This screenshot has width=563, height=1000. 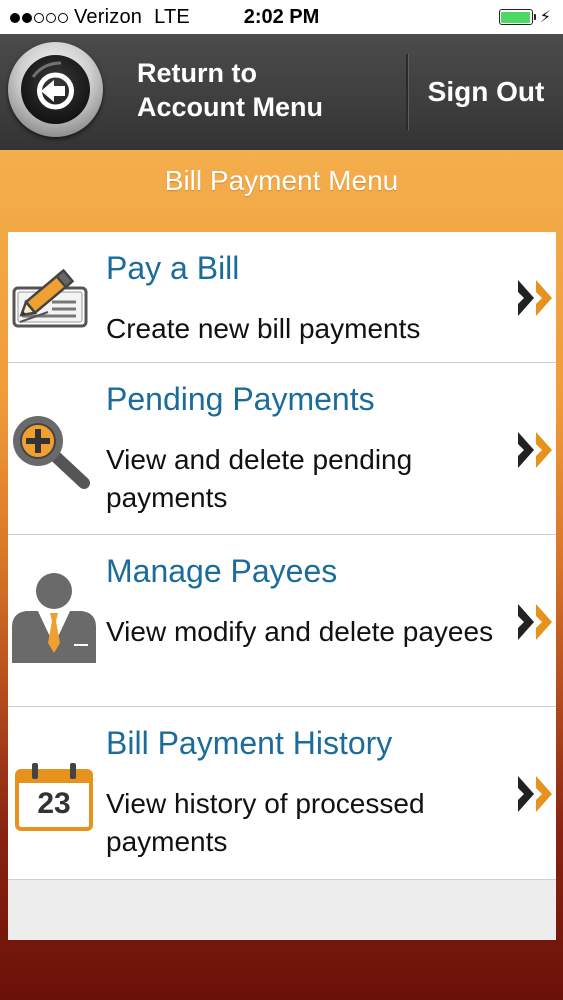 I want to click on person-icon, so click(x=54, y=618).